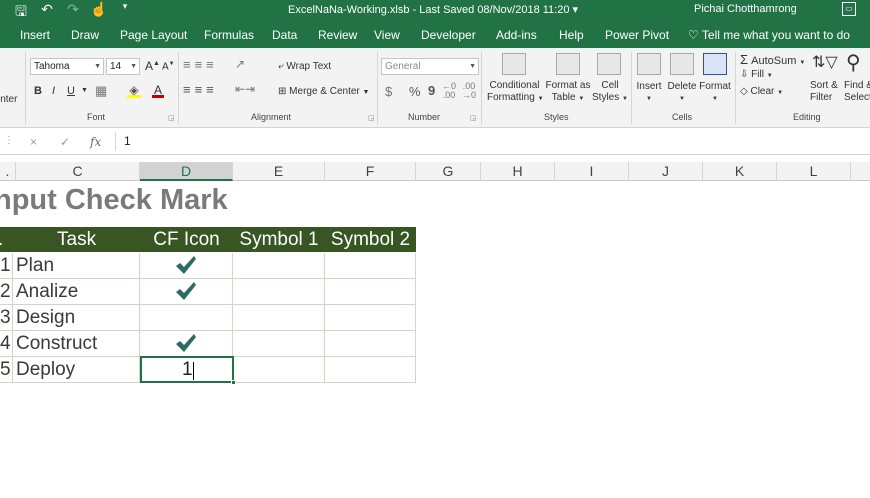  What do you see at coordinates (284, 35) in the screenshot?
I see `tab-data: Data` at bounding box center [284, 35].